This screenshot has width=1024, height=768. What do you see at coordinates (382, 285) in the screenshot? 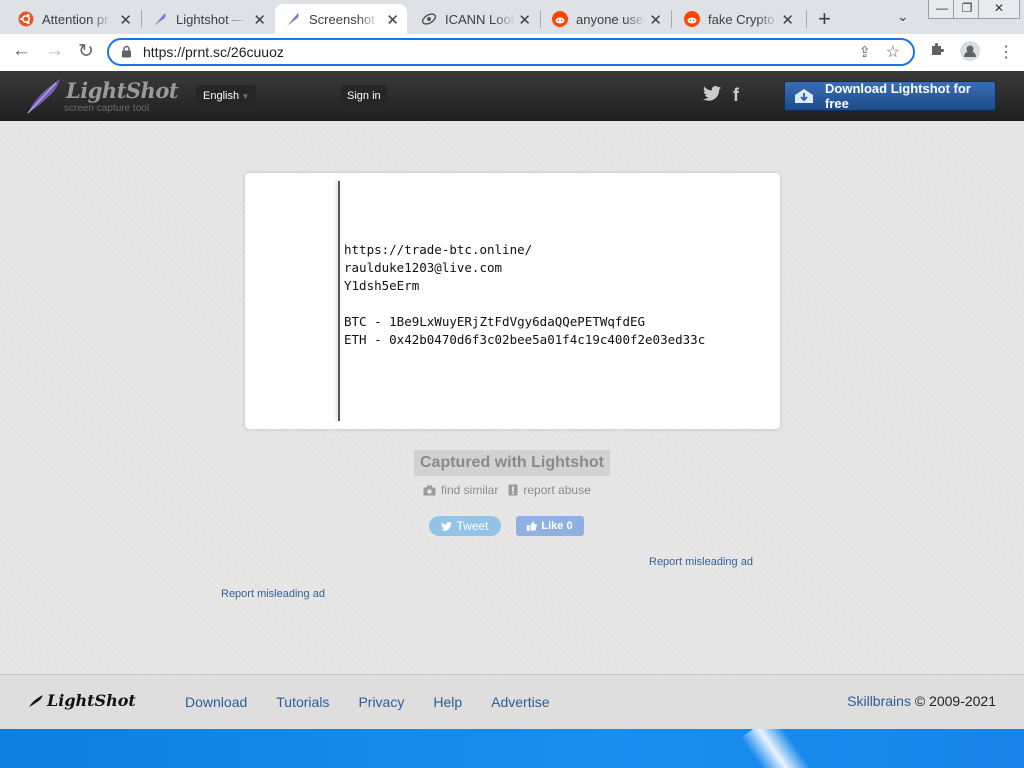
I see `screenshot-line: Y1dsh5eErm` at bounding box center [382, 285].